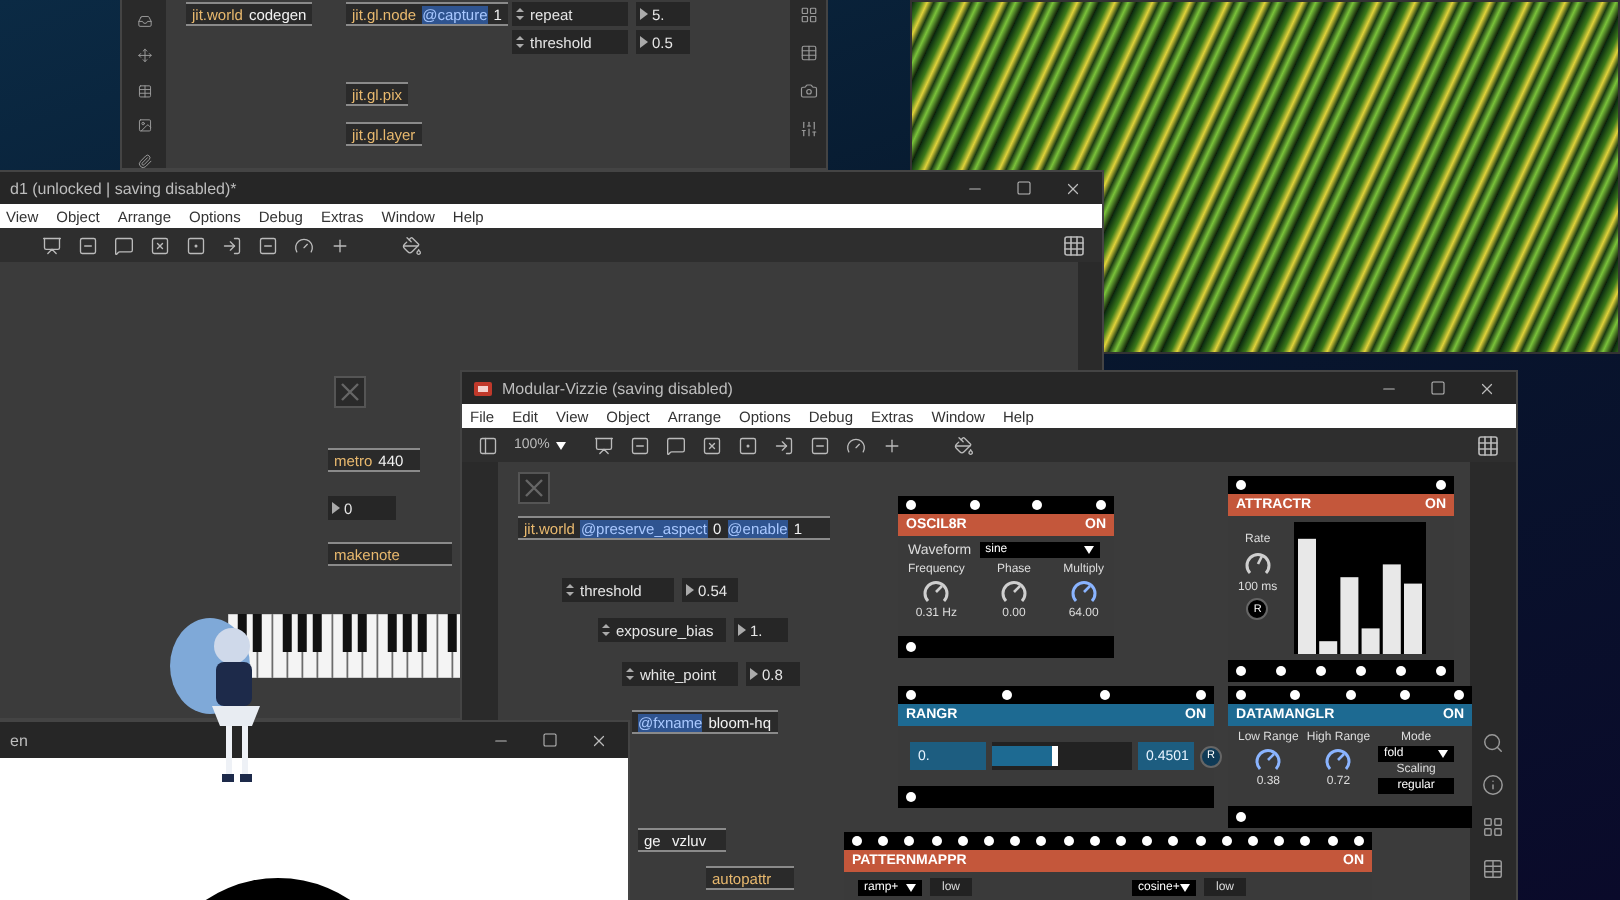 This screenshot has width=1620, height=900. I want to click on info-icon, so click(1493, 785).